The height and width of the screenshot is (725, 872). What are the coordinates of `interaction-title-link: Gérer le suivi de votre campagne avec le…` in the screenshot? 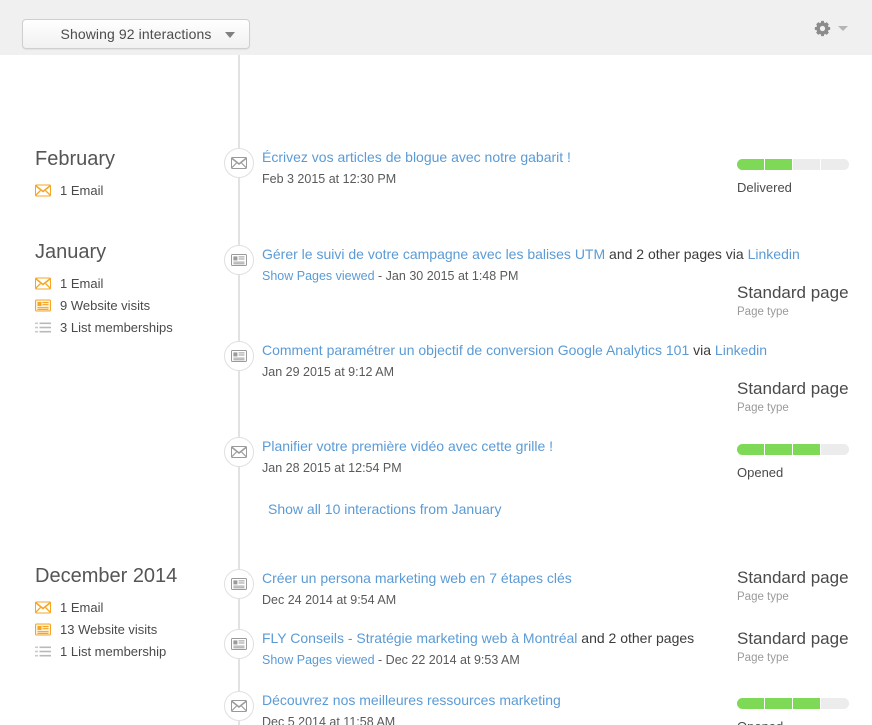 It's located at (433, 254).